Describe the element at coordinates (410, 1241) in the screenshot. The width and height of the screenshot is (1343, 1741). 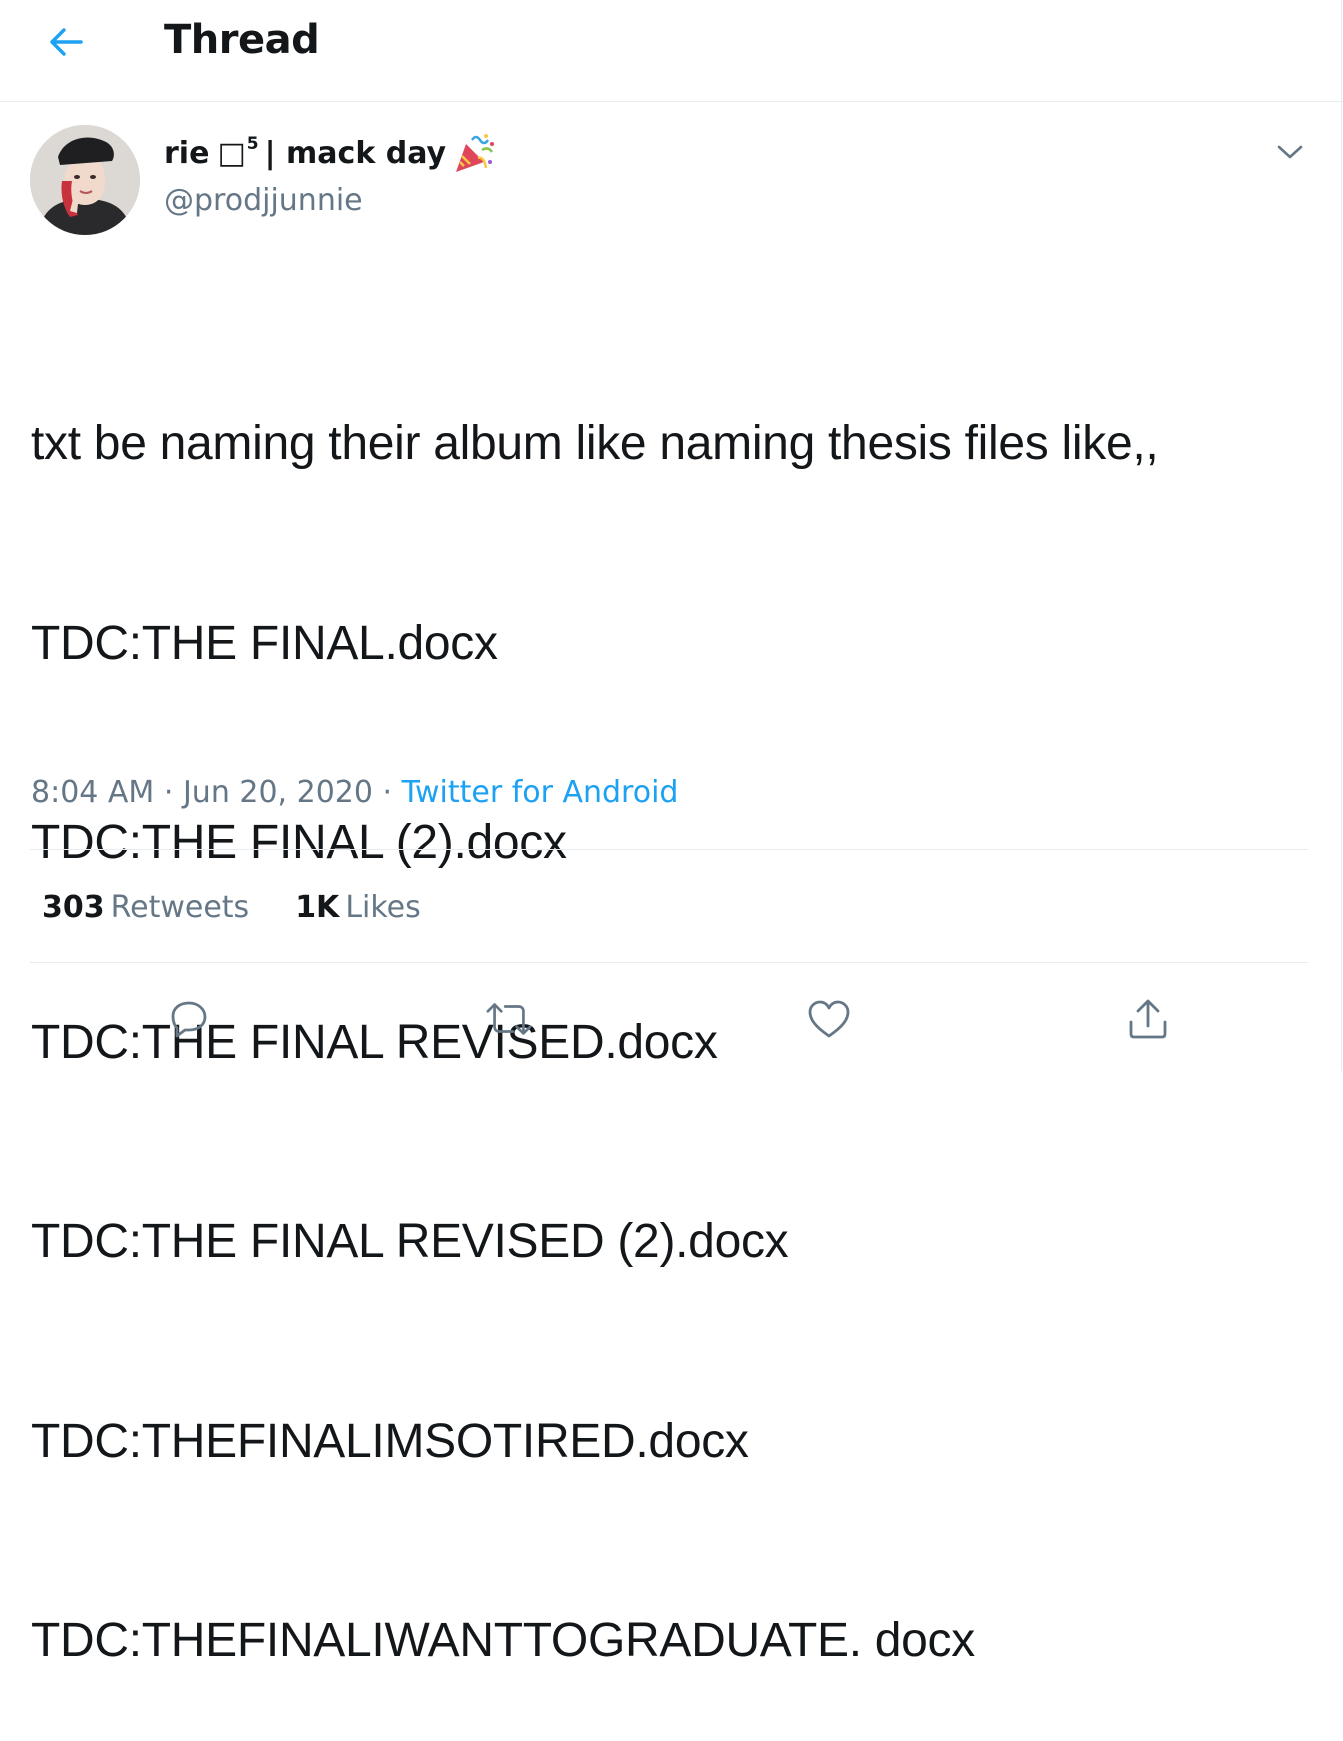
I see `tweet-line: TDC:THE FINAL REVISED (2).docx` at that location.